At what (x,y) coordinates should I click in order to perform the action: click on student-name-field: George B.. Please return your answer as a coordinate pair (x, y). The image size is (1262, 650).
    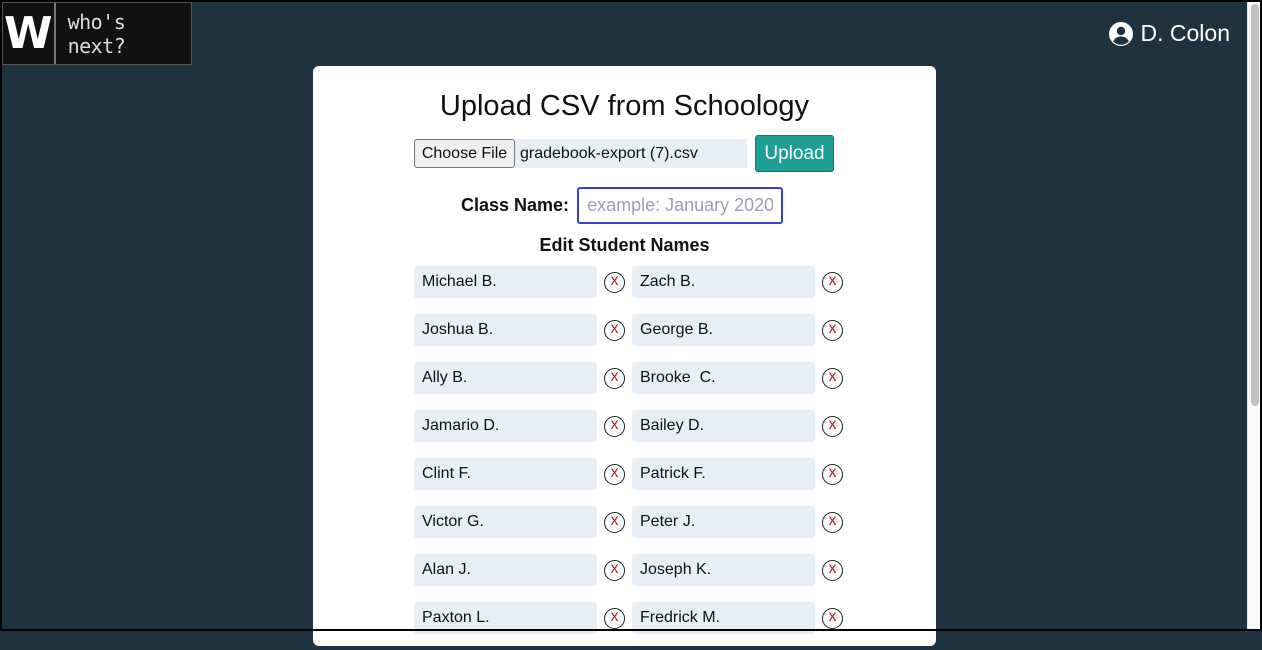
    Looking at the image, I should click on (723, 330).